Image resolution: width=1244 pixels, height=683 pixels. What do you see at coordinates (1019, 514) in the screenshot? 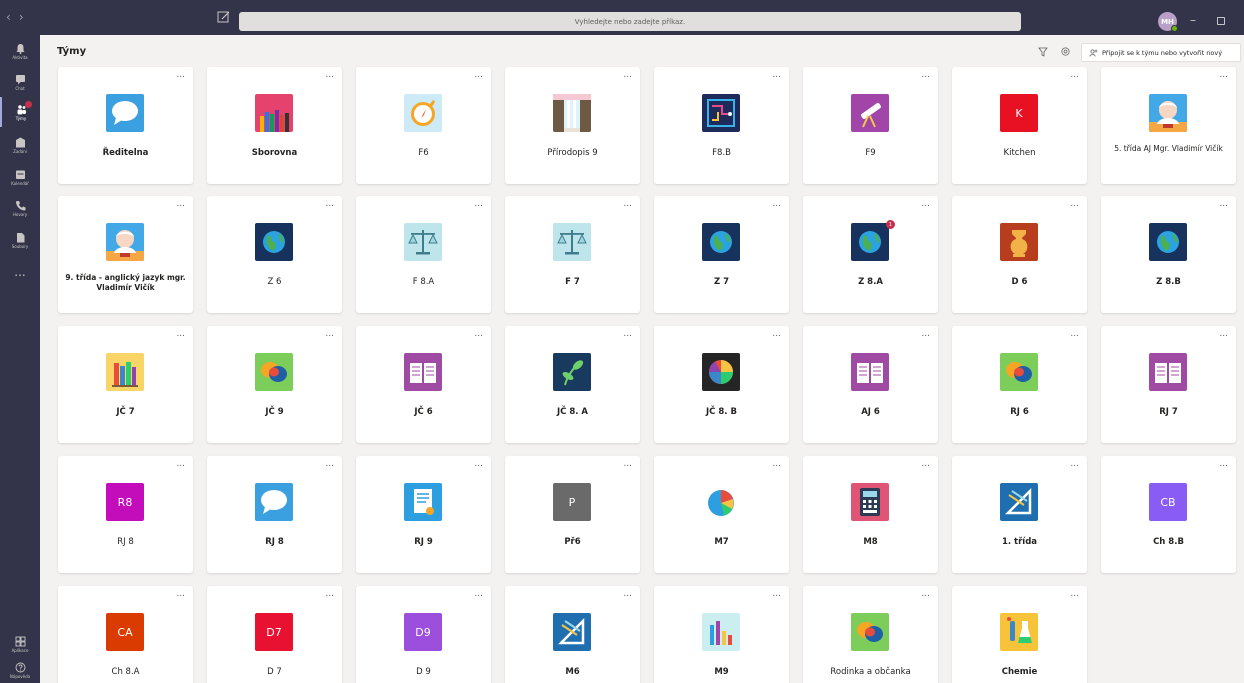
I see `team-card: ... 1. třída` at bounding box center [1019, 514].